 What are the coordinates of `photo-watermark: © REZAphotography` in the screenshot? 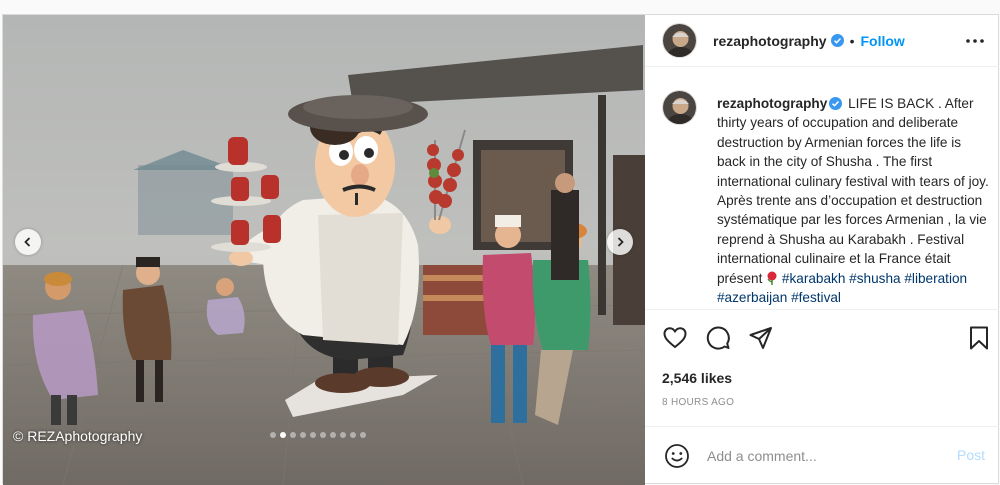 It's located at (78, 436).